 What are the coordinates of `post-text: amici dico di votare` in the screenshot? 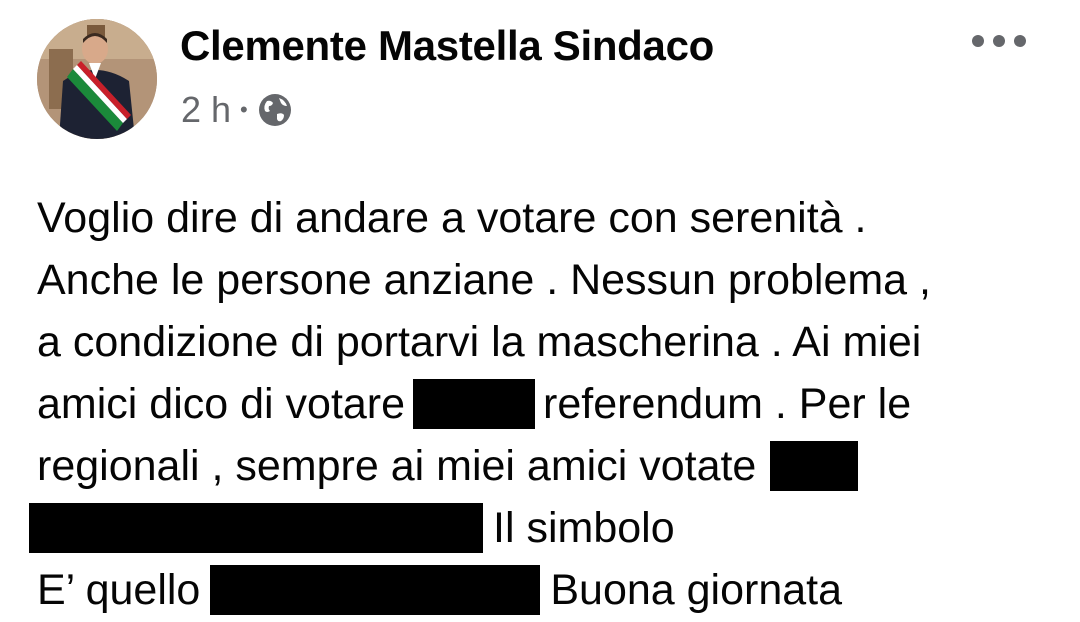 It's located at (221, 404).